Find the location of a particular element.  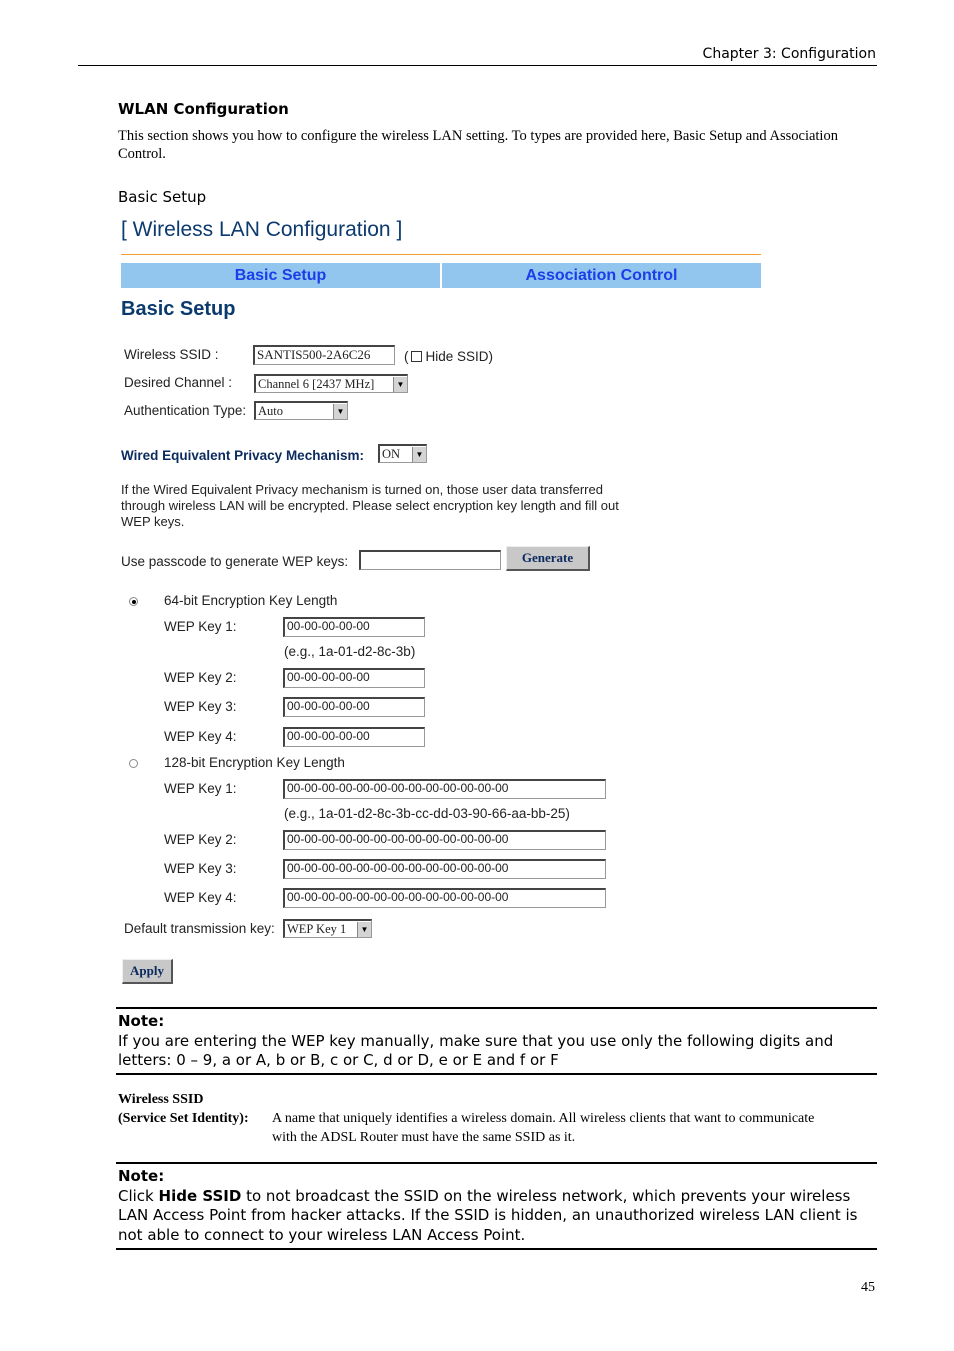

key64-1-input: 00-00-00-00-00 is located at coordinates (354, 627).